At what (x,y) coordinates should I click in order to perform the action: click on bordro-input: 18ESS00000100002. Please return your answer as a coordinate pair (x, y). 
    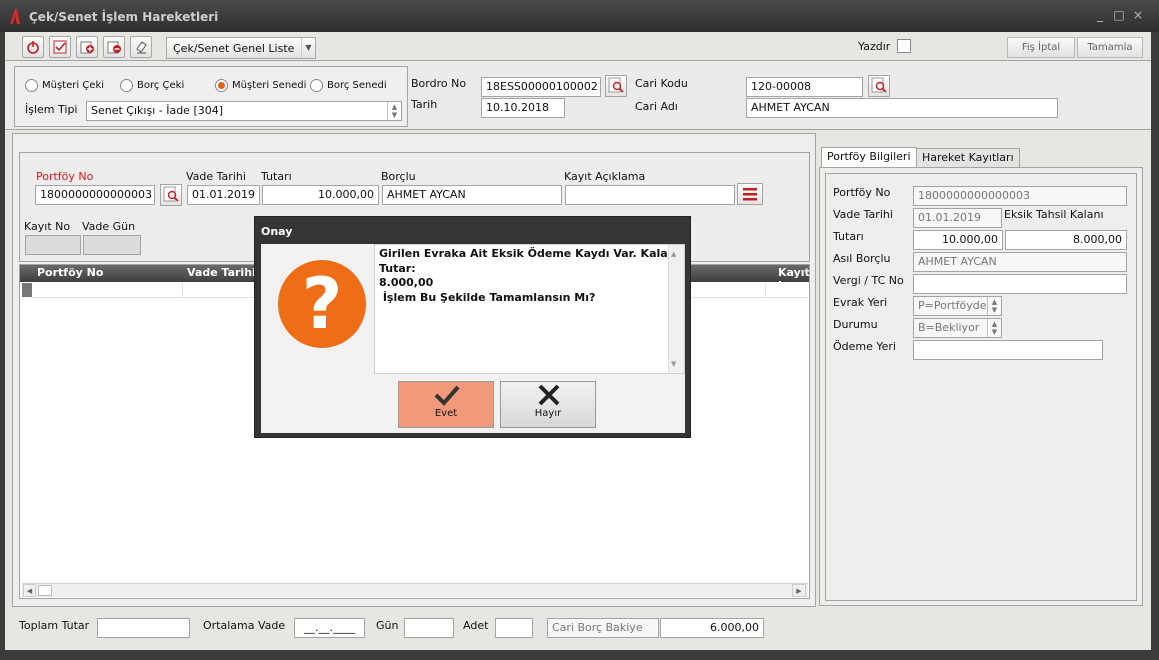
    Looking at the image, I should click on (541, 87).